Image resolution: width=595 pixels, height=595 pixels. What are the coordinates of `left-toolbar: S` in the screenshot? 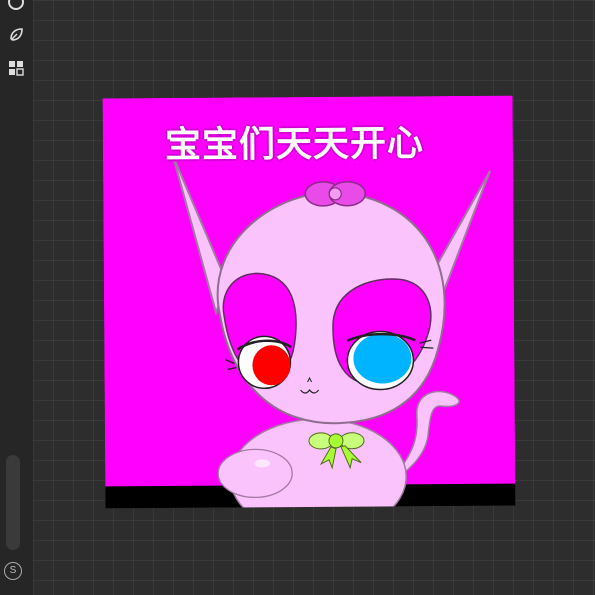 It's located at (17, 297).